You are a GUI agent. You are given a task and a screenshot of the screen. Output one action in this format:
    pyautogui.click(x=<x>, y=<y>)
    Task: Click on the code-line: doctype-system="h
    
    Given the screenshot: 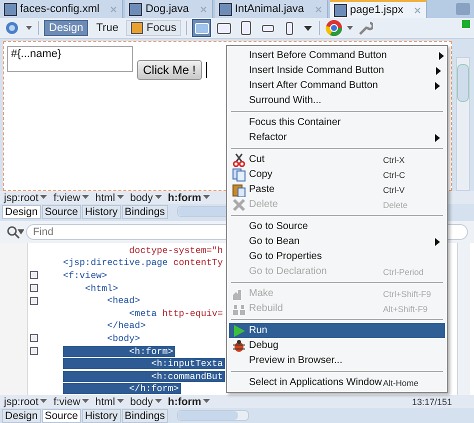 What is the action you would take?
    pyautogui.click(x=176, y=250)
    